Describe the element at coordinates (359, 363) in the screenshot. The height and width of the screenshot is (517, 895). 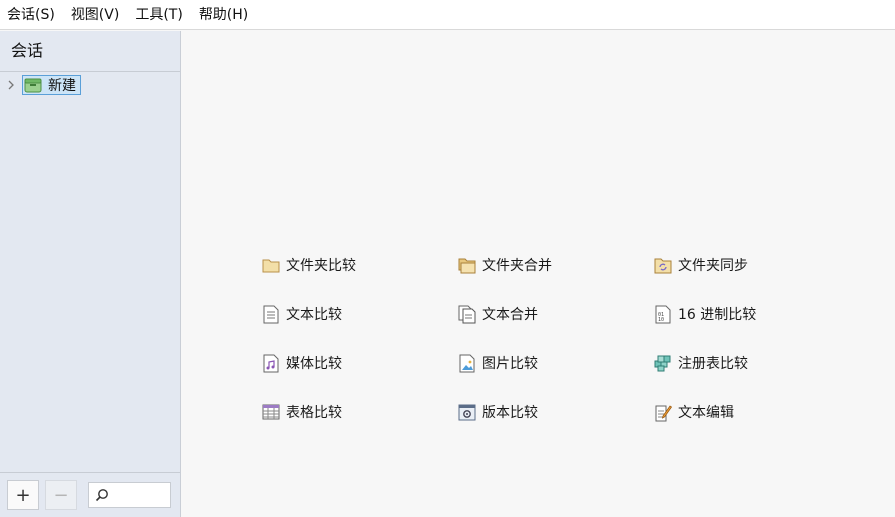
I see `launch-media-compare: 媒体比较` at that location.